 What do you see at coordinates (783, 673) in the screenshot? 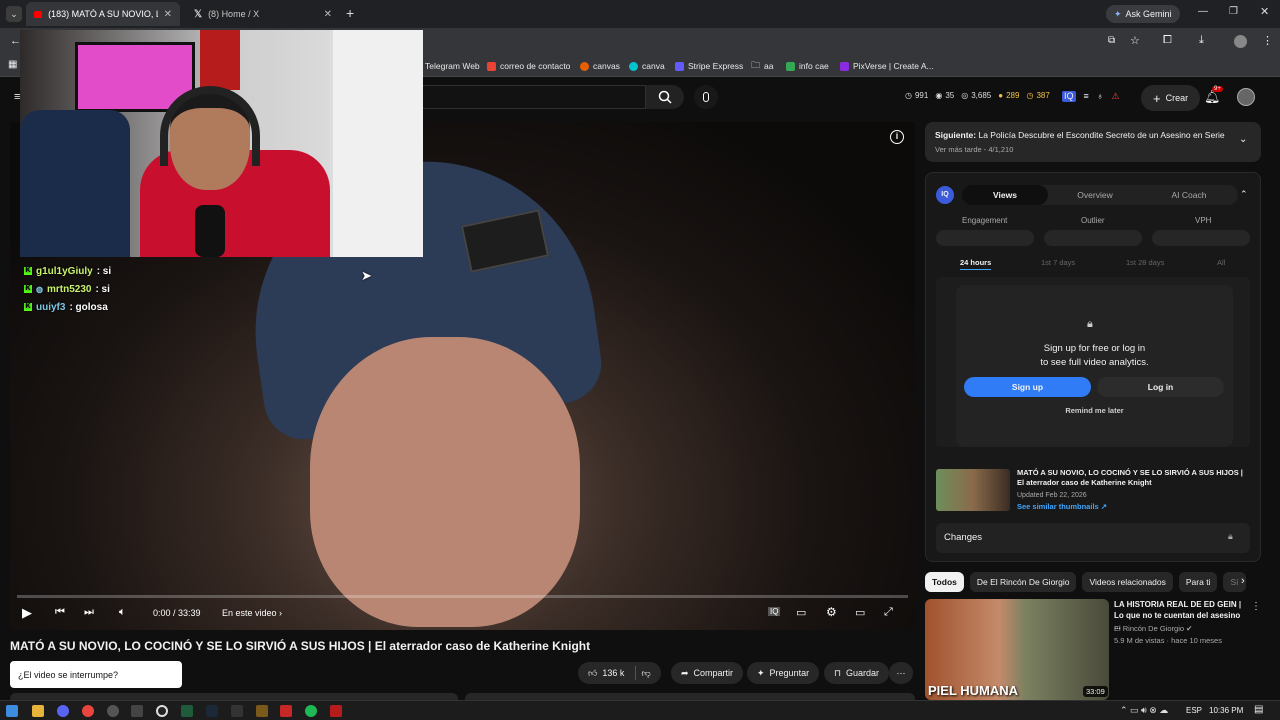
I see `ask-button: ✦ Preguntar` at bounding box center [783, 673].